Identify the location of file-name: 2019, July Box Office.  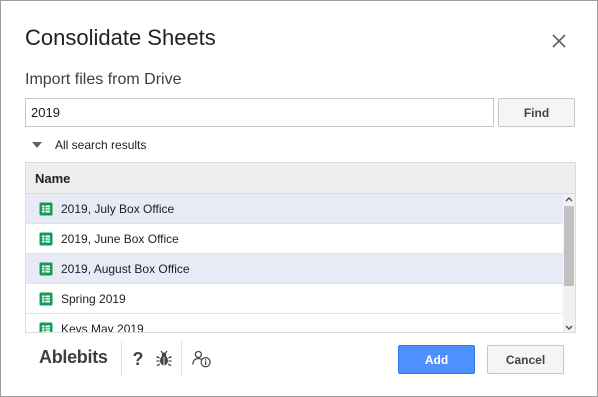
(118, 208).